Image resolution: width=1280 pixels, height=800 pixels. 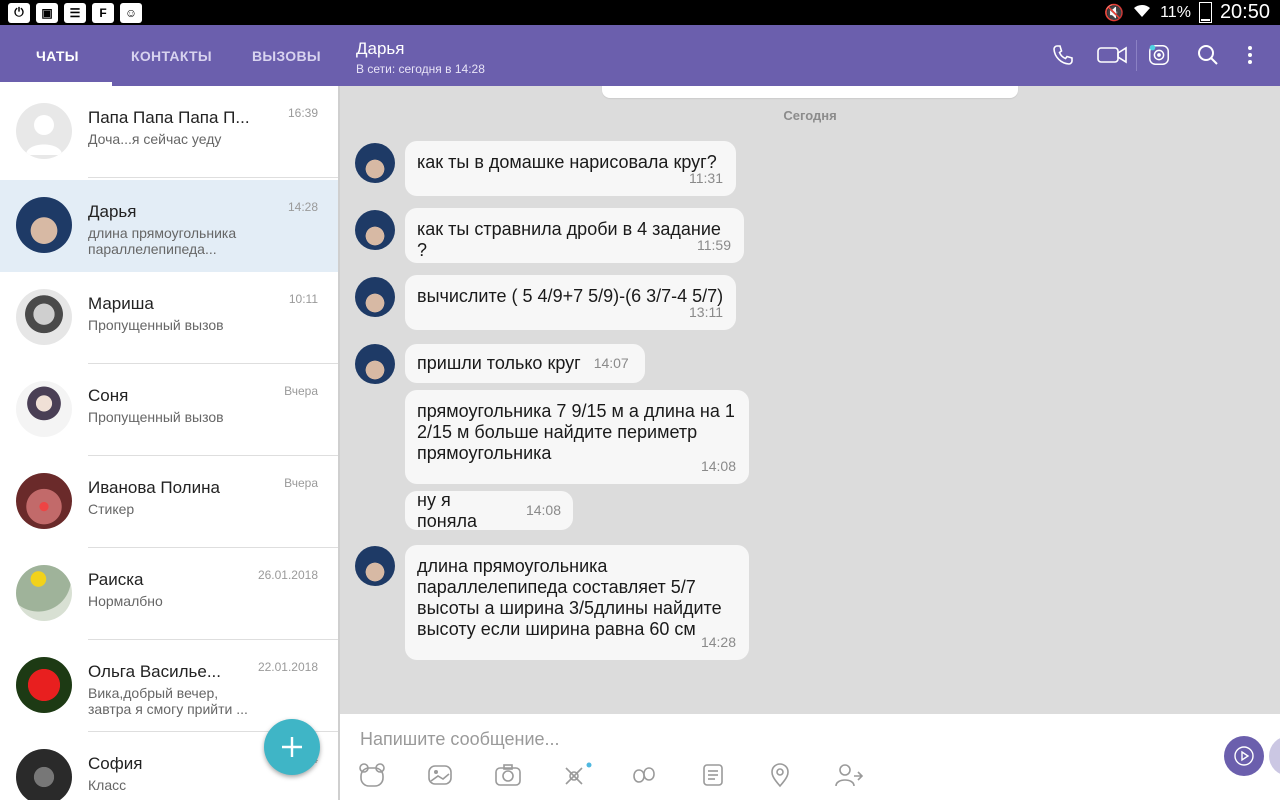 I want to click on message-time: 14:07, so click(x=611, y=363).